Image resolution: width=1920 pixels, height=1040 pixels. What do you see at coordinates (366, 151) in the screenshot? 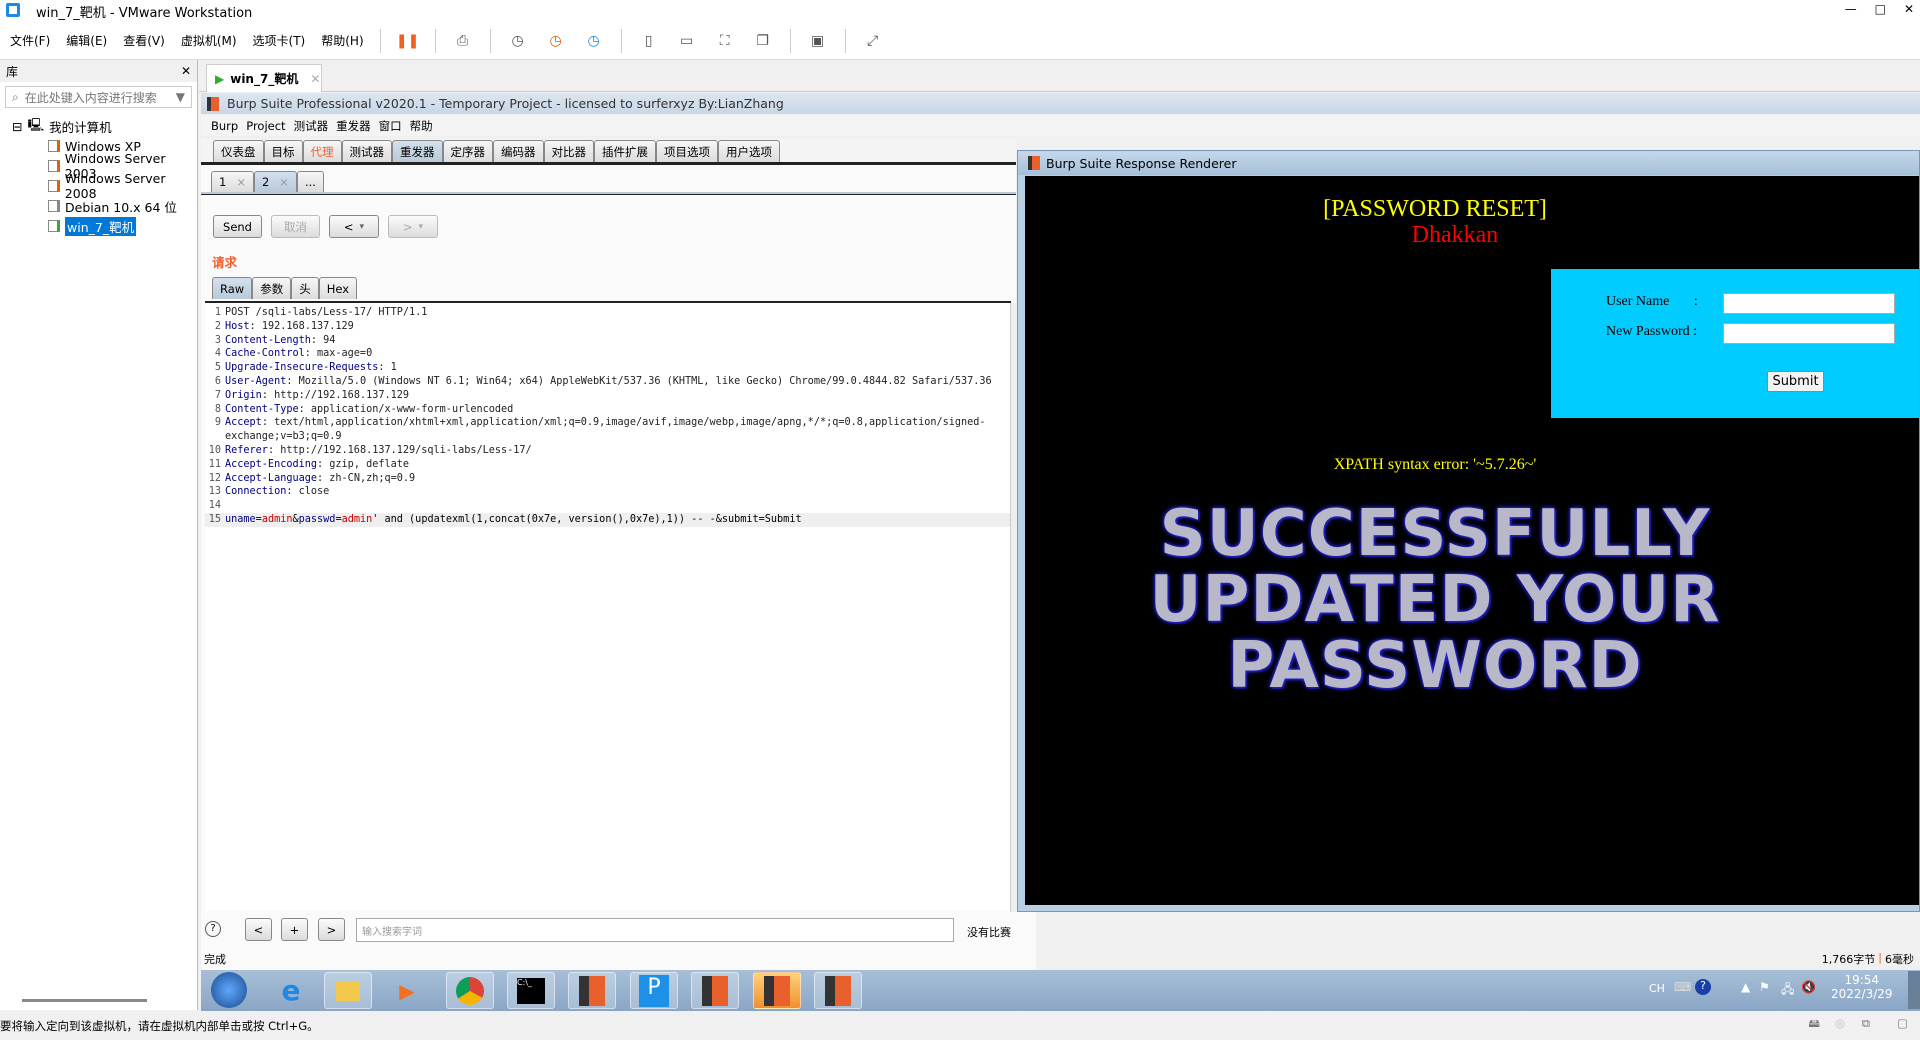
I see `tab-intruder: 测试器` at bounding box center [366, 151].